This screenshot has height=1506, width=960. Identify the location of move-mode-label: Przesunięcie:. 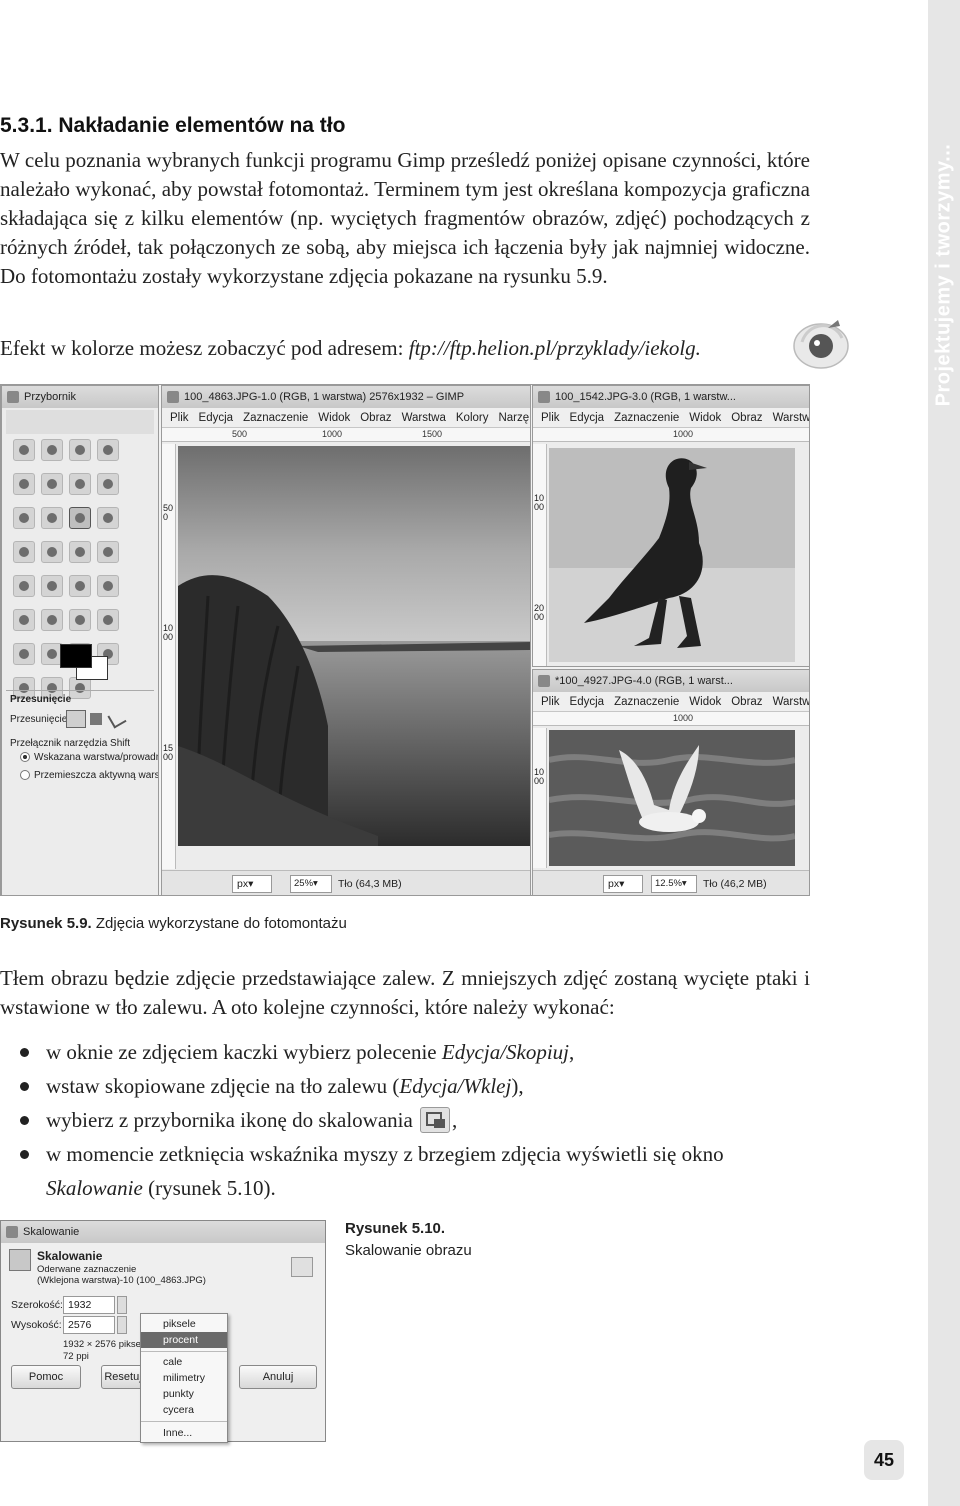
(40, 719).